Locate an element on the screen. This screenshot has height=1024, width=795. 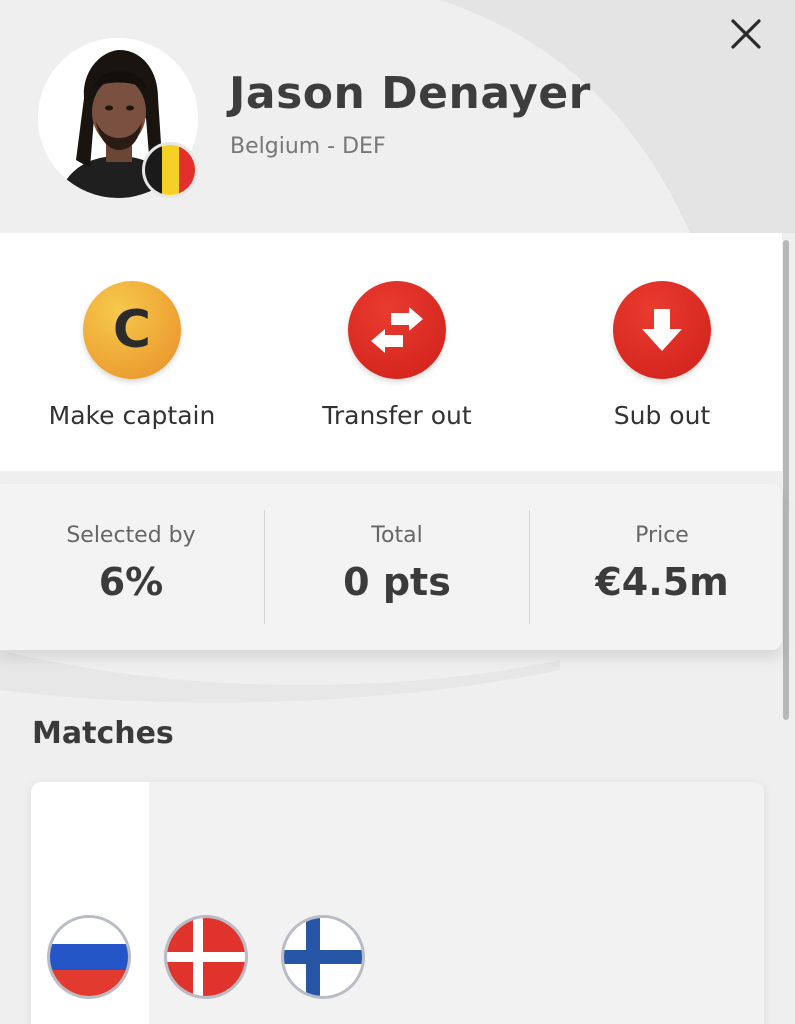
make-captain-label: Make captain is located at coordinates (132, 415).